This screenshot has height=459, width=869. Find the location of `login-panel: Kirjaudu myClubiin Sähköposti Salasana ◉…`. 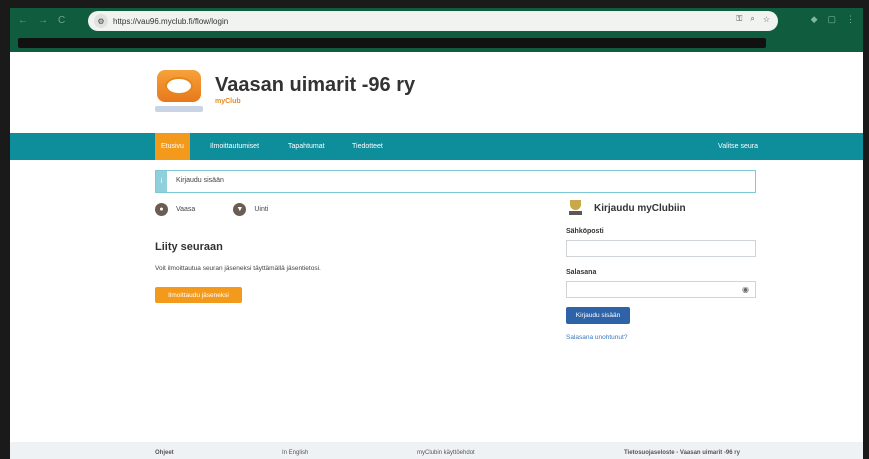

login-panel: Kirjaudu myClubiin Sähköposti Salasana ◉… is located at coordinates (661, 270).